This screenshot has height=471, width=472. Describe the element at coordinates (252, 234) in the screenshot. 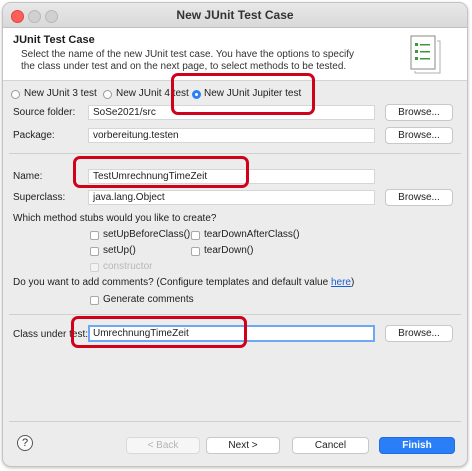

I see `teardownafterclass-label: tearDownAfterClass()` at that location.